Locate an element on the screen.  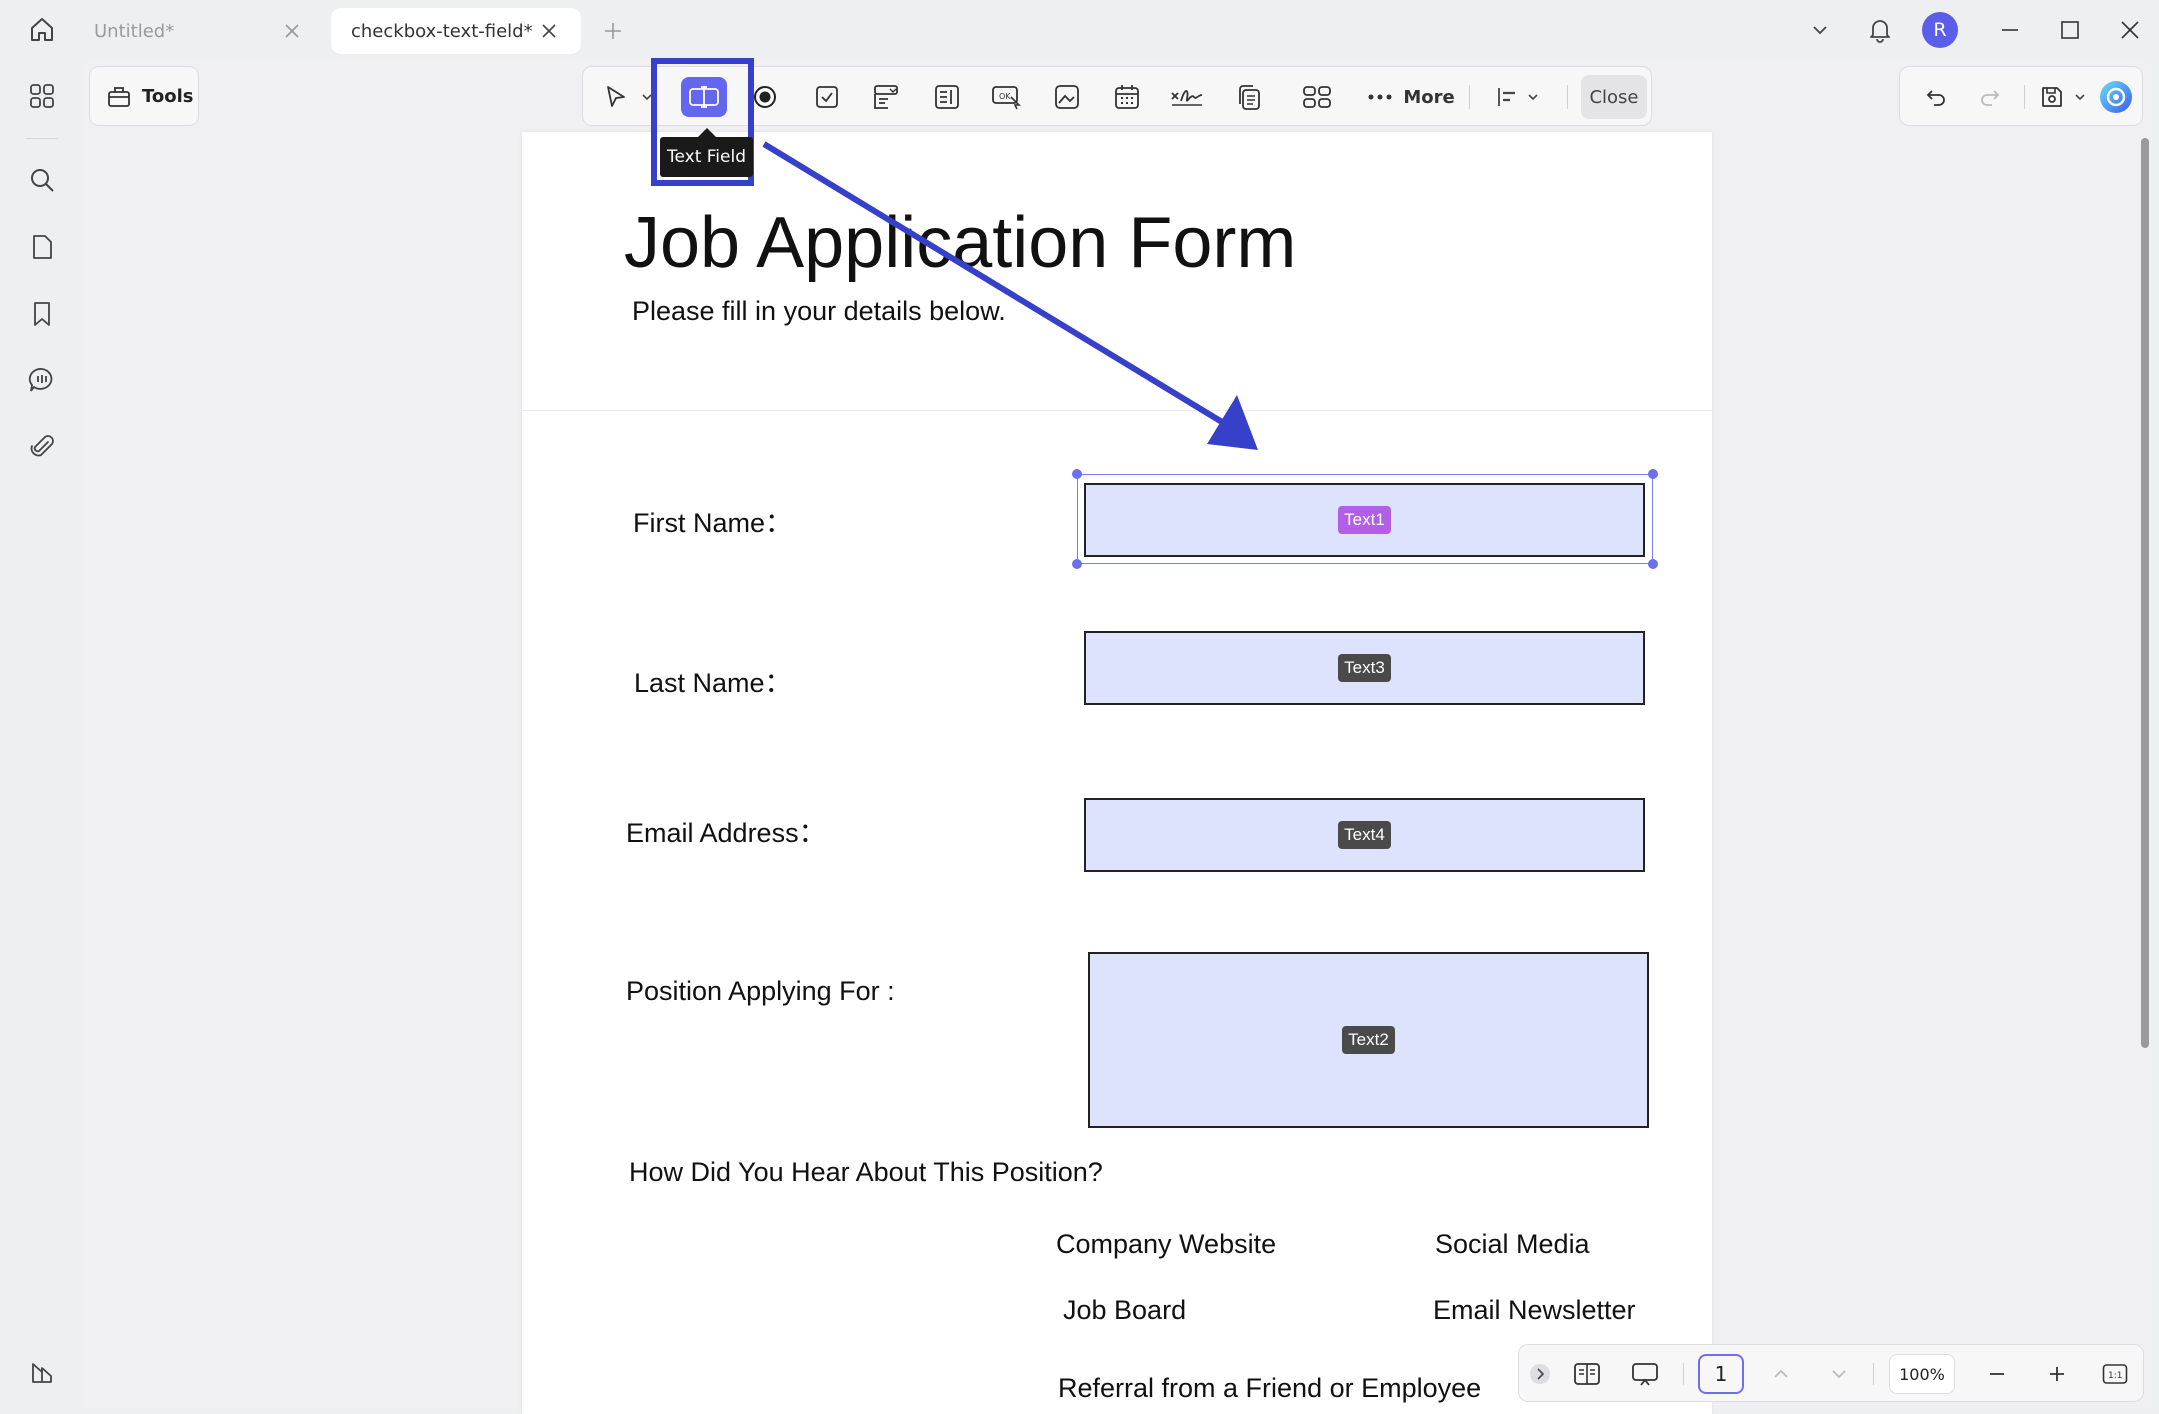
presentation-icon is located at coordinates (1645, 1374).